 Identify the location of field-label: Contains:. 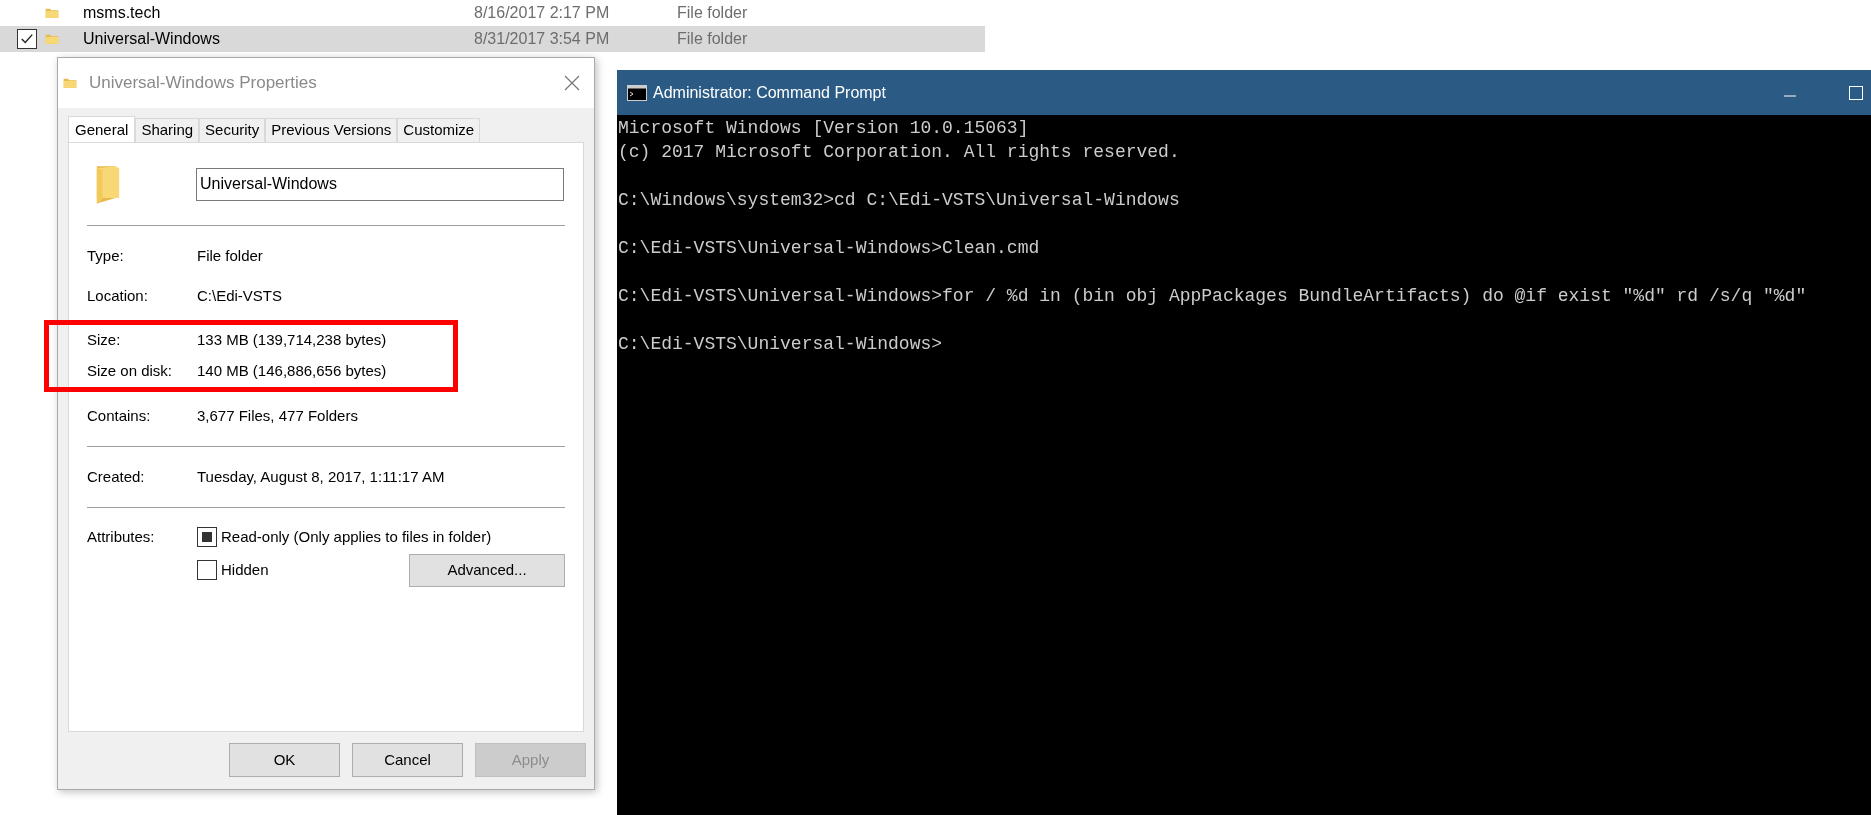
(119, 415).